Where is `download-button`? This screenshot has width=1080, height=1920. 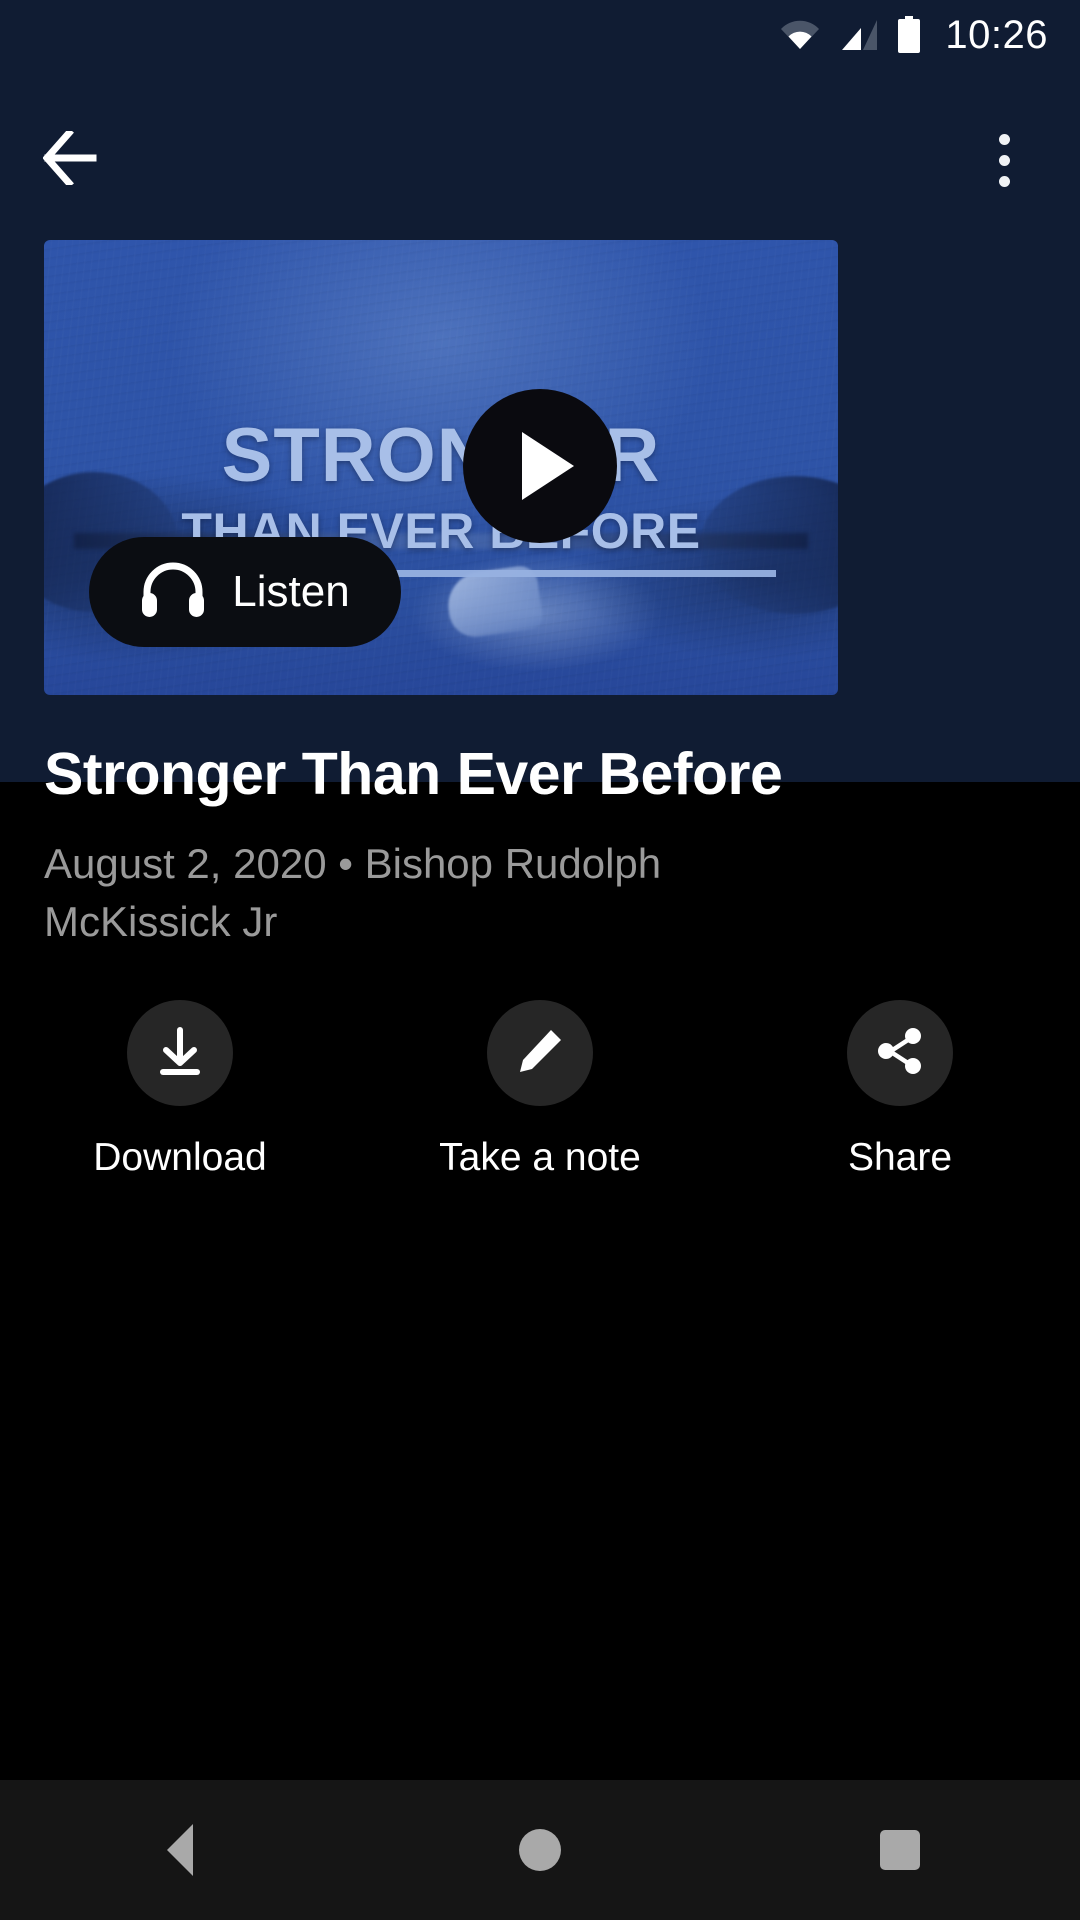 download-button is located at coordinates (180, 1053).